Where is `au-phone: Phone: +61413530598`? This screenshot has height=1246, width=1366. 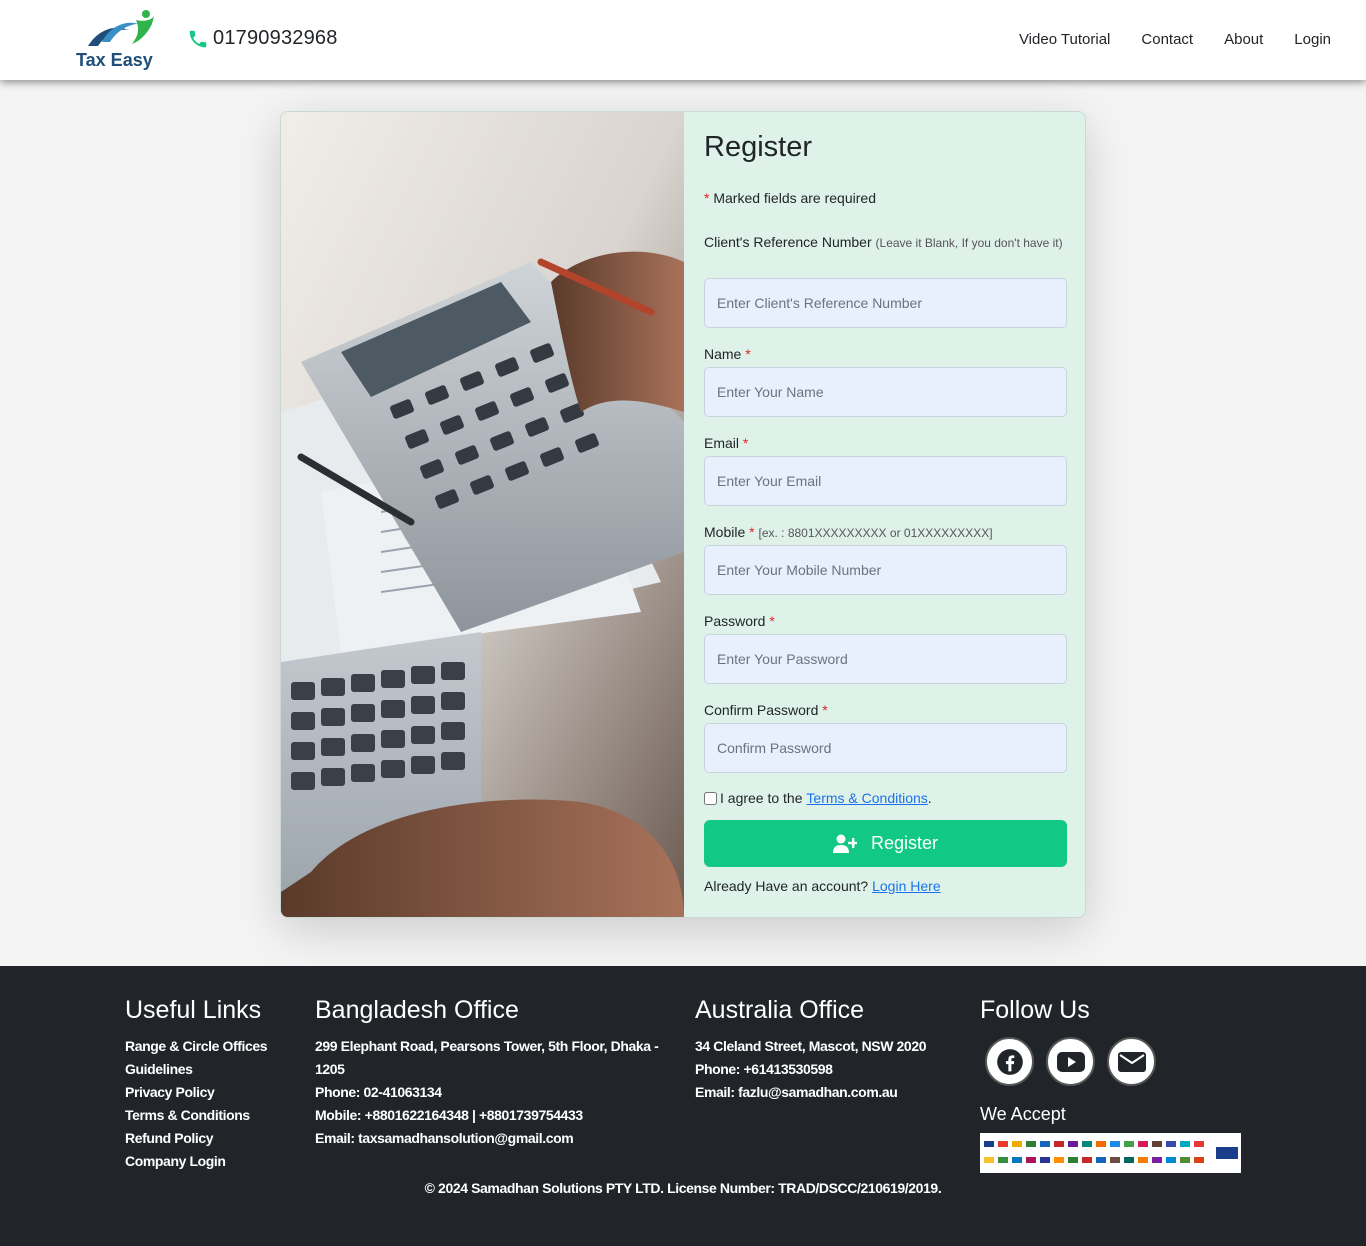 au-phone: Phone: +61413530598 is located at coordinates (764, 1069).